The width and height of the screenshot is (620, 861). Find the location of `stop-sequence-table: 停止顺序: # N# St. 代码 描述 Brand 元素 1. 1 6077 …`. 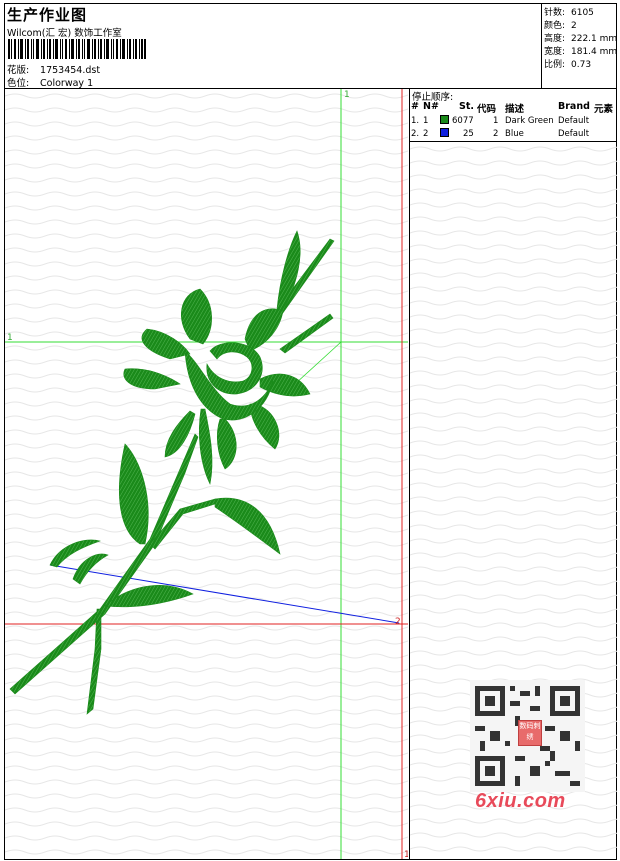

stop-sequence-table: 停止顺序: # N# St. 代码 描述 Brand 元素 1. 1 6077 … is located at coordinates (513, 115).